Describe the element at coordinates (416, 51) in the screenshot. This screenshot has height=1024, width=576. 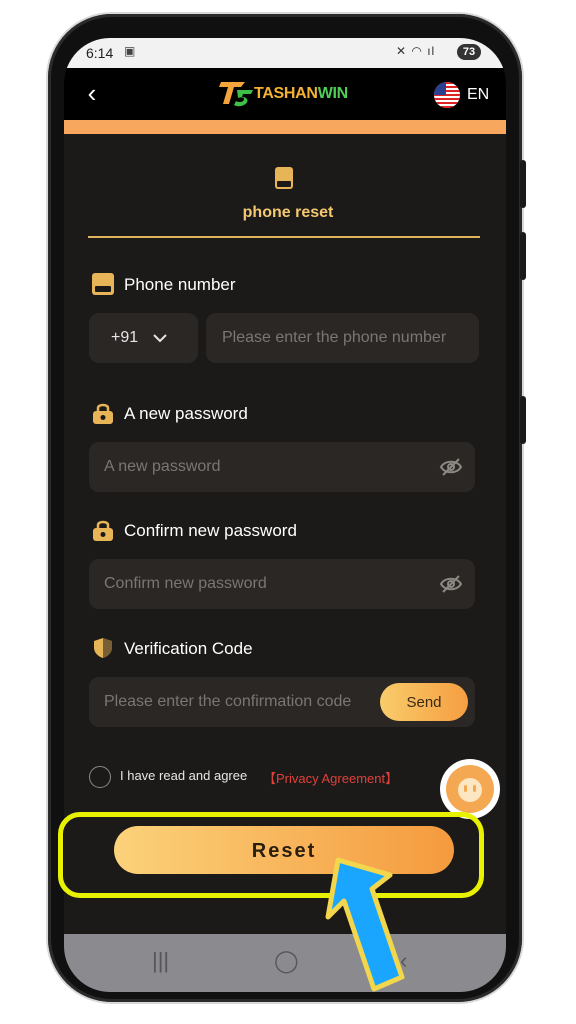
I see `signal-icons: ✕ ◠ ıl` at that location.